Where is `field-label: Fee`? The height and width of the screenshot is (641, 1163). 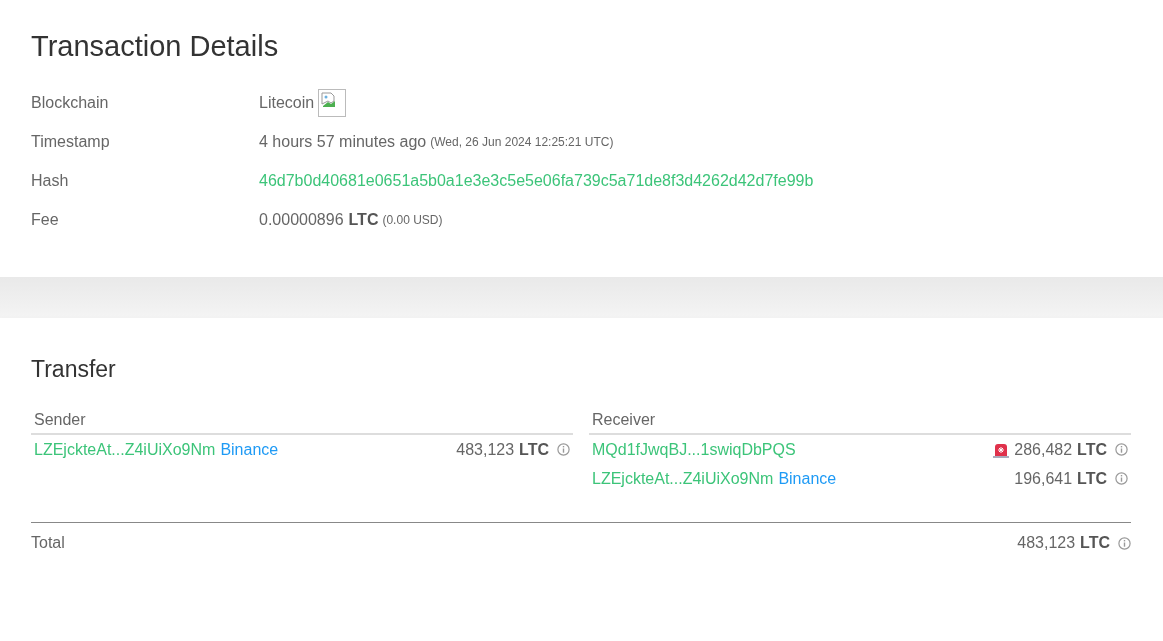
field-label: Fee is located at coordinates (45, 219).